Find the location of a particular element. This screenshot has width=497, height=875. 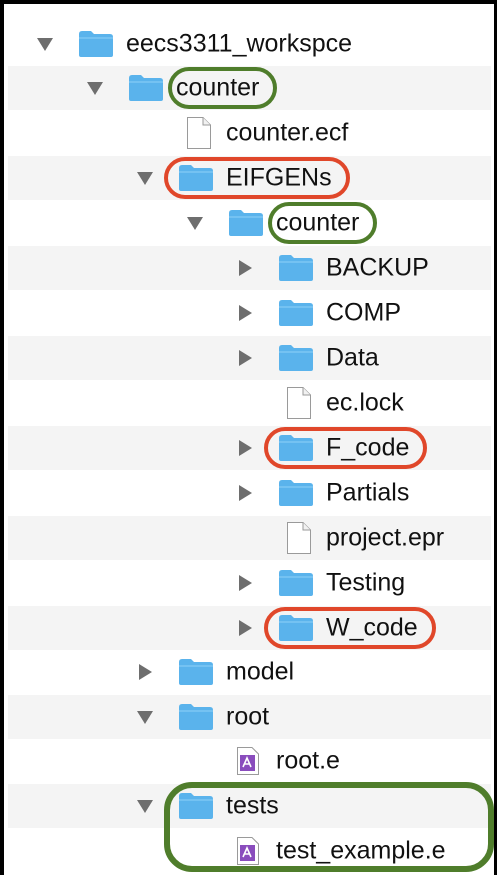

tree-item-counter-ecf: counter.ecf is located at coordinates (249, 133).